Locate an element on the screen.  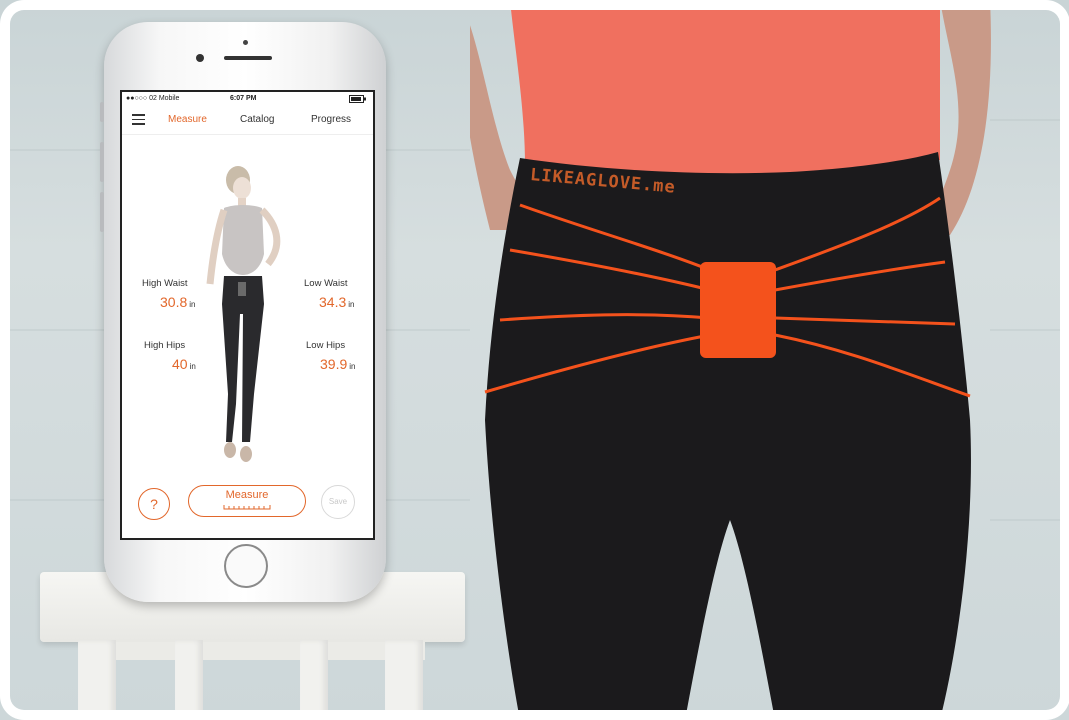
avatar-3d-figure is located at coordinates (243, 314).